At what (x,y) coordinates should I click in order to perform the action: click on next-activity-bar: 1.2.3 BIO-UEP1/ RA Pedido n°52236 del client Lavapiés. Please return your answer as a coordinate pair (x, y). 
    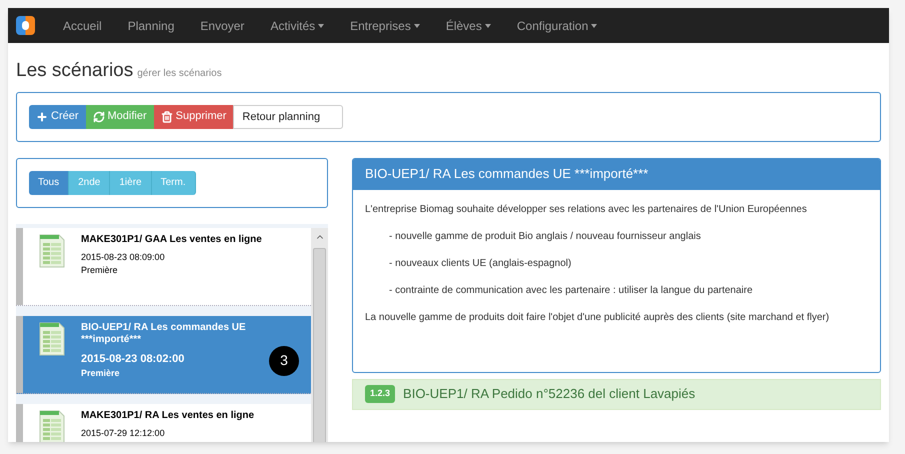
    Looking at the image, I should click on (616, 394).